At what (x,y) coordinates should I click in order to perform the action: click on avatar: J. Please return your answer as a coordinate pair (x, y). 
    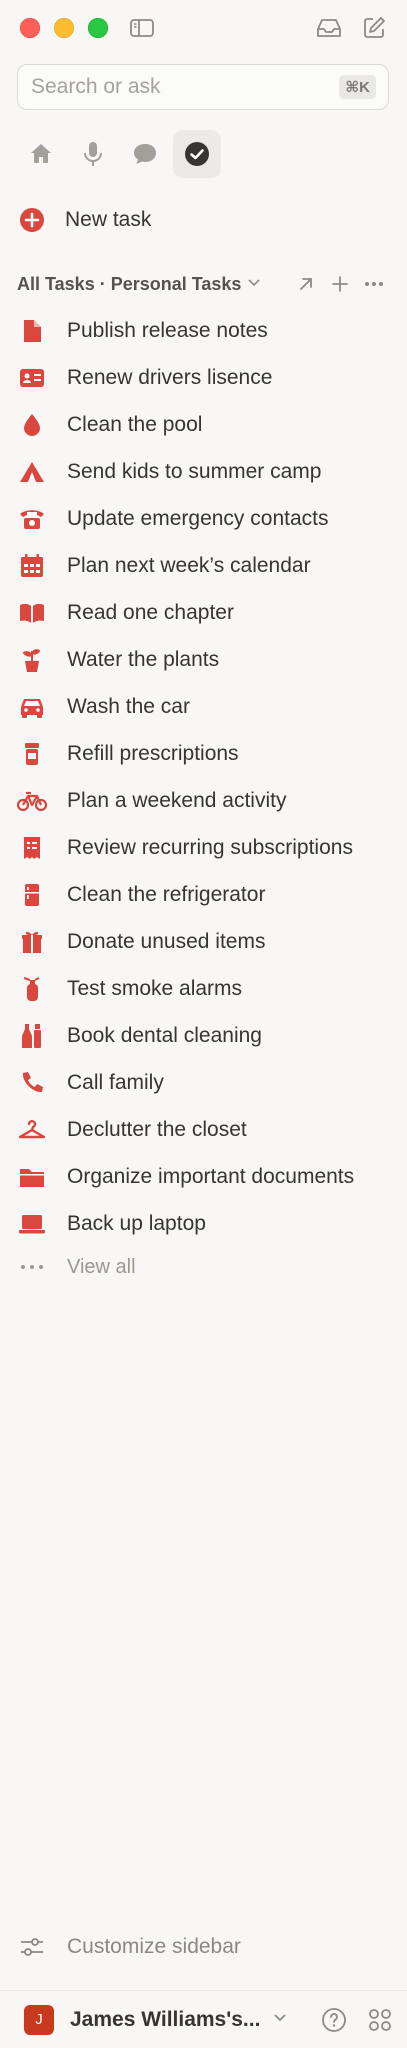
    Looking at the image, I should click on (39, 2019).